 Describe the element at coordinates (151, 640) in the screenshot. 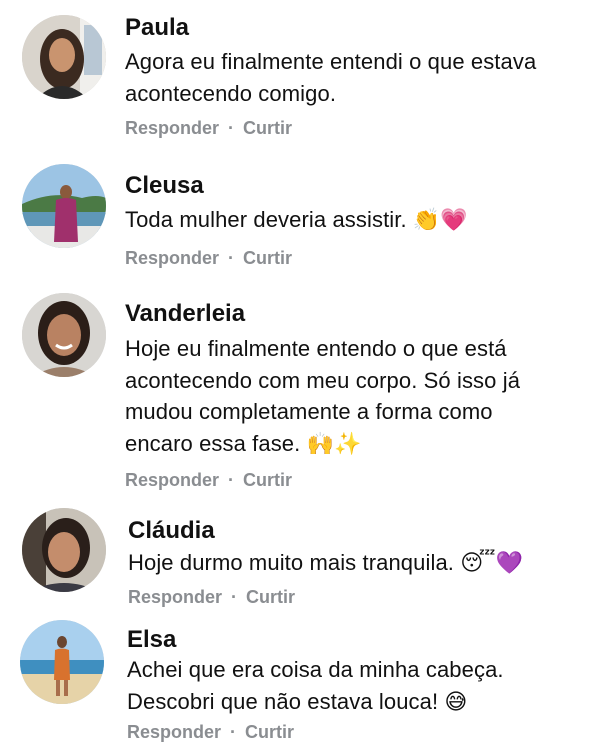

I see `comment-author: Elsa` at that location.